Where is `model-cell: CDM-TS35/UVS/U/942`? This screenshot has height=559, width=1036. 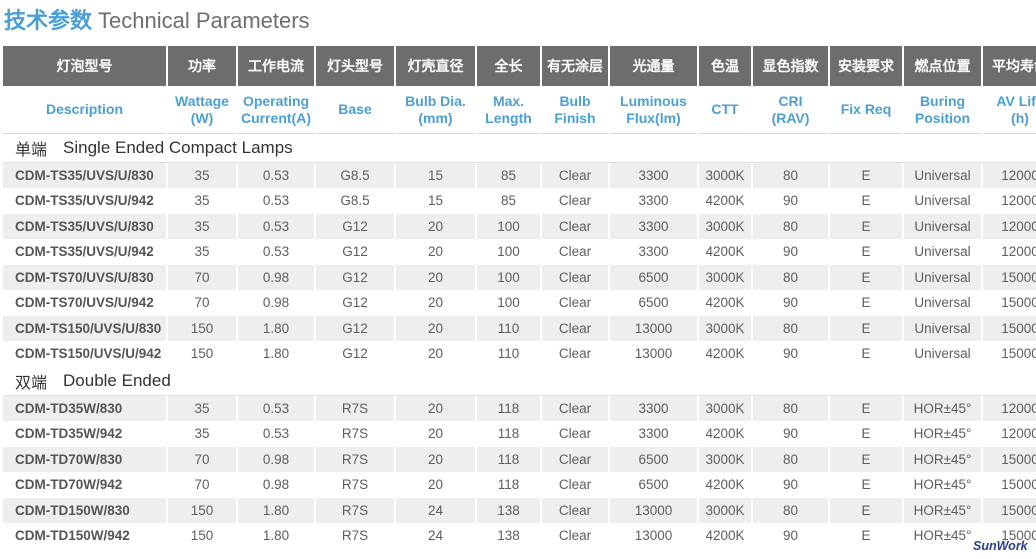 model-cell: CDM-TS35/UVS/U/942 is located at coordinates (84, 201).